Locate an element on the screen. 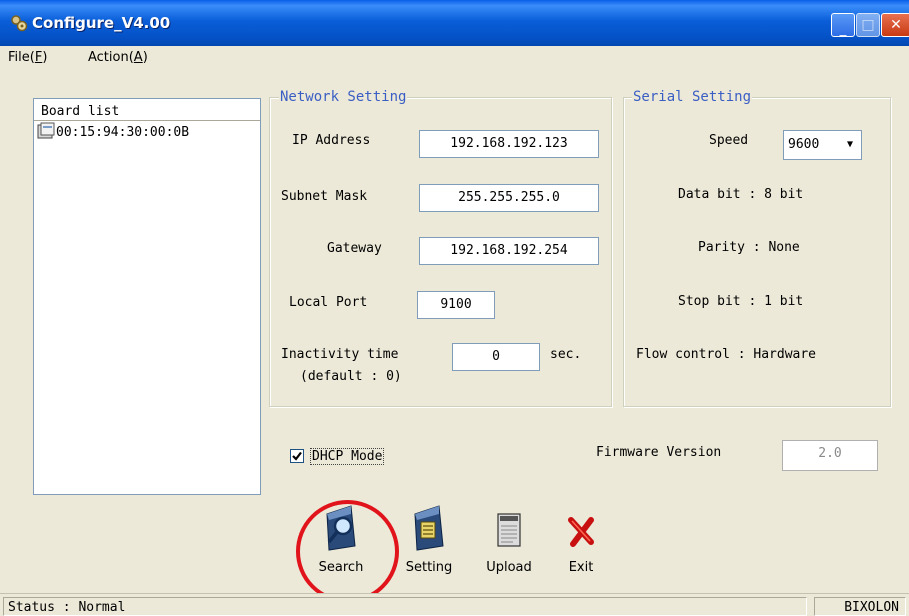 The image size is (909, 616). inactivity-default-label: (default : 0) is located at coordinates (351, 376).